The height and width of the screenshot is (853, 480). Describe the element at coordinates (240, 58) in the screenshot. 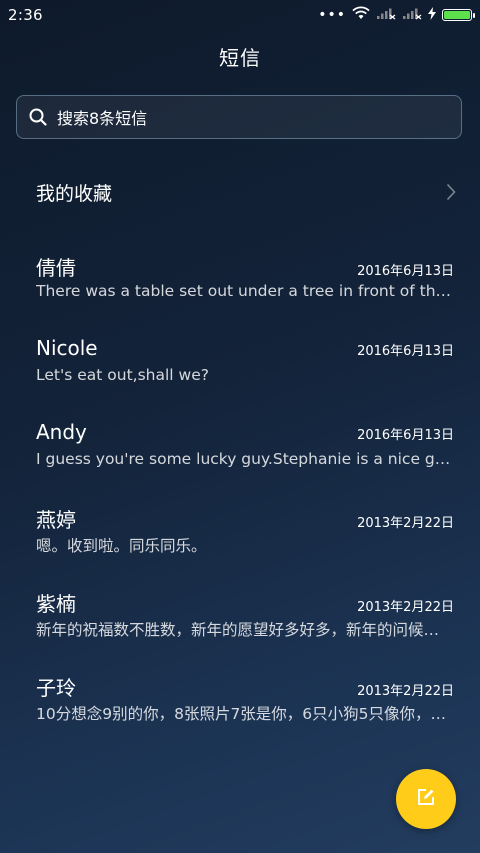

I see `page-title: 短信` at that location.